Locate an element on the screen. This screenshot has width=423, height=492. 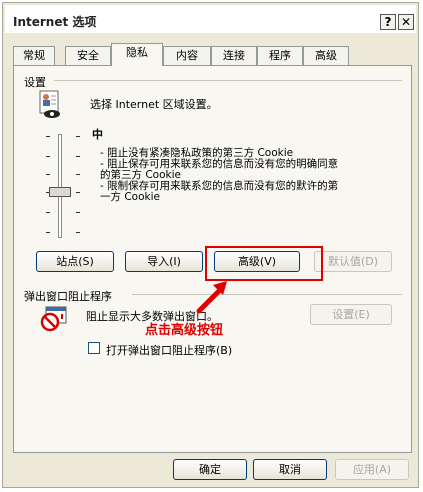
description-line: 一方 Cookie is located at coordinates (130, 197).